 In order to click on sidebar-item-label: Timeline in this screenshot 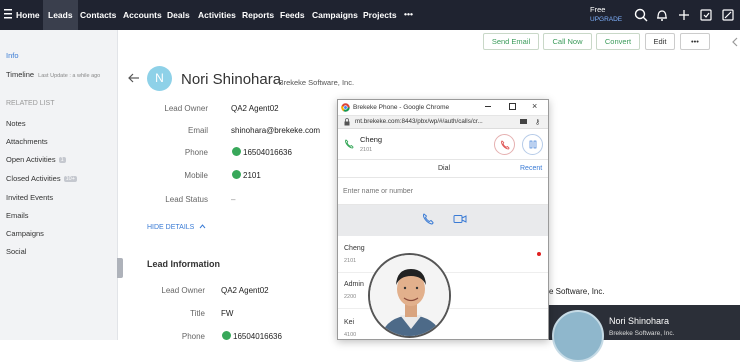, I will do `click(20, 74)`.